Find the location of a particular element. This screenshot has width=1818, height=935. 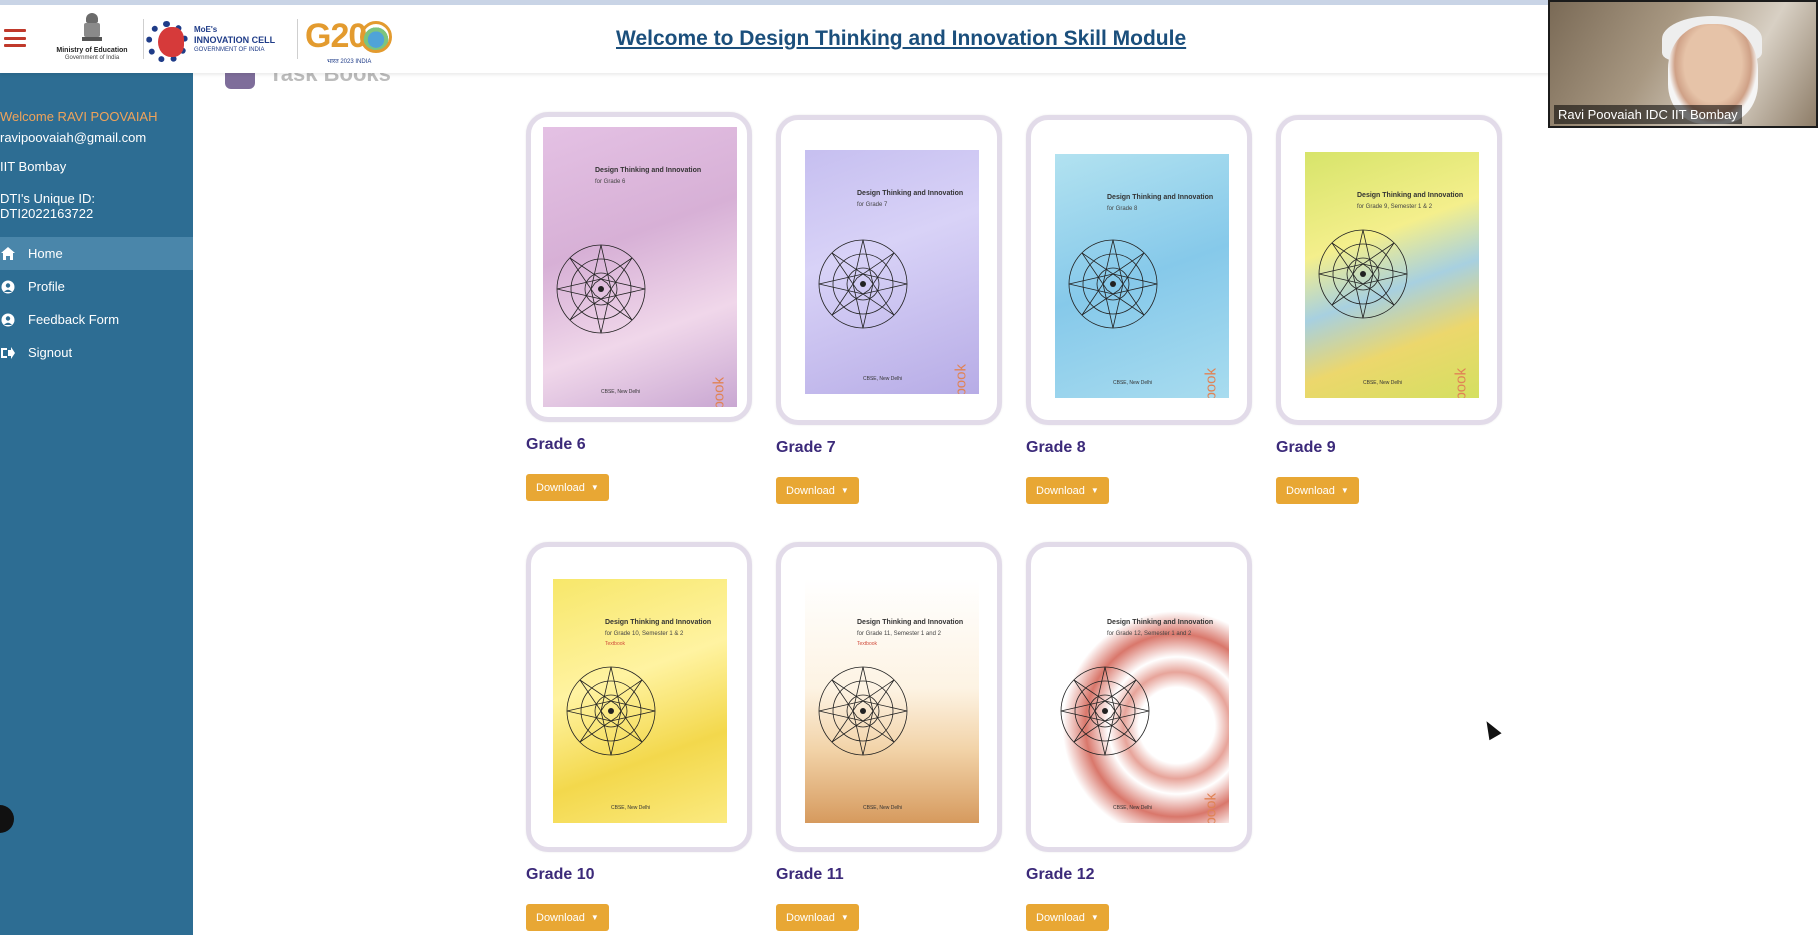

cover-subtitle: for Grade 12, Semester 1 and 2 is located at coordinates (1149, 634).